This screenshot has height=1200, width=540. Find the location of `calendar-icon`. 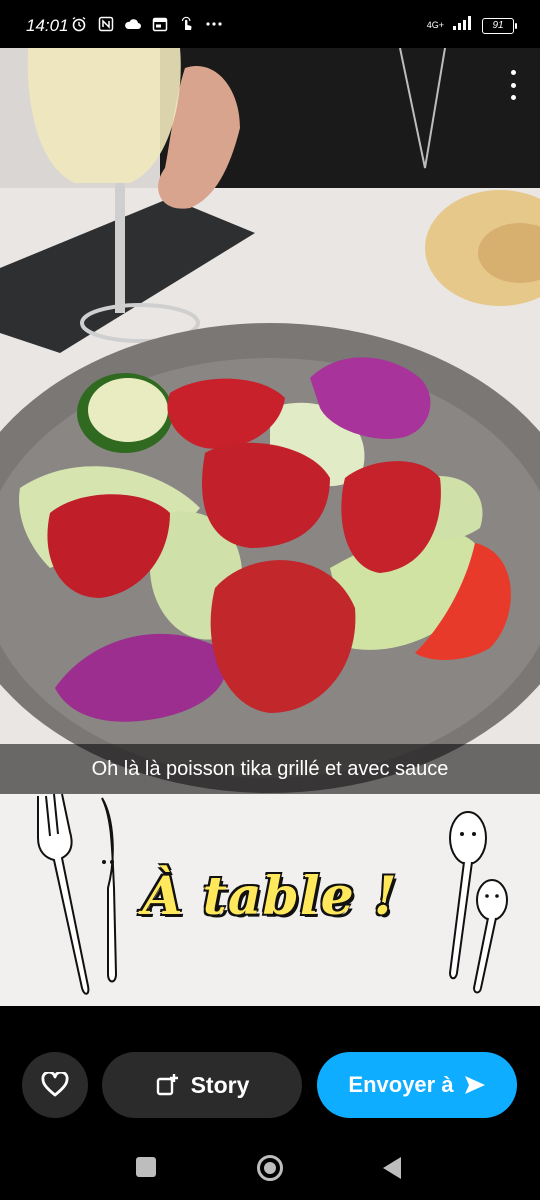

calendar-icon is located at coordinates (160, 24).